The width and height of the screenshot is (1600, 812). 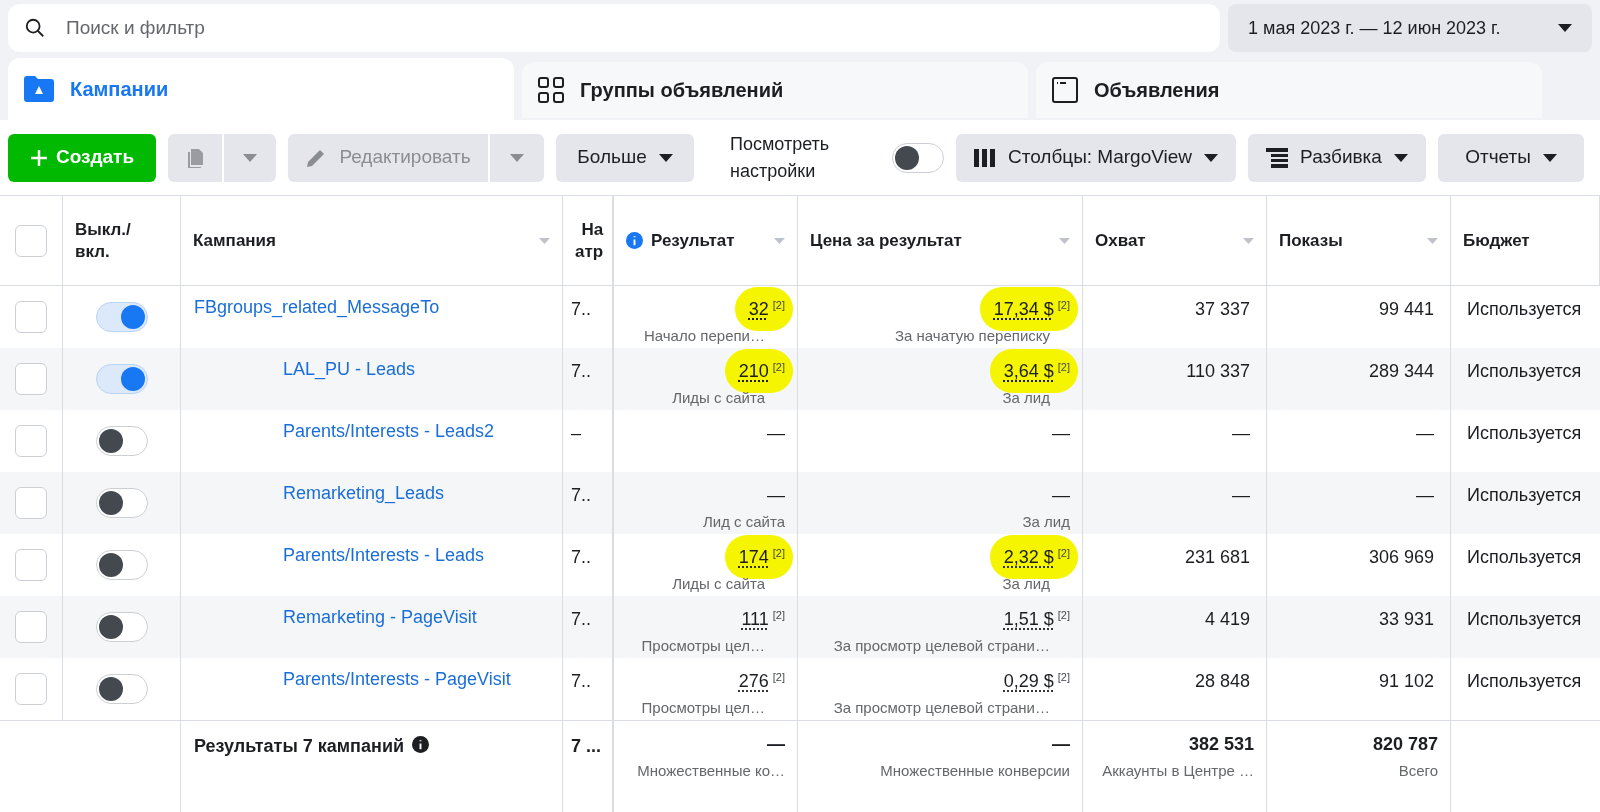 What do you see at coordinates (551, 90) in the screenshot?
I see `grid-icon` at bounding box center [551, 90].